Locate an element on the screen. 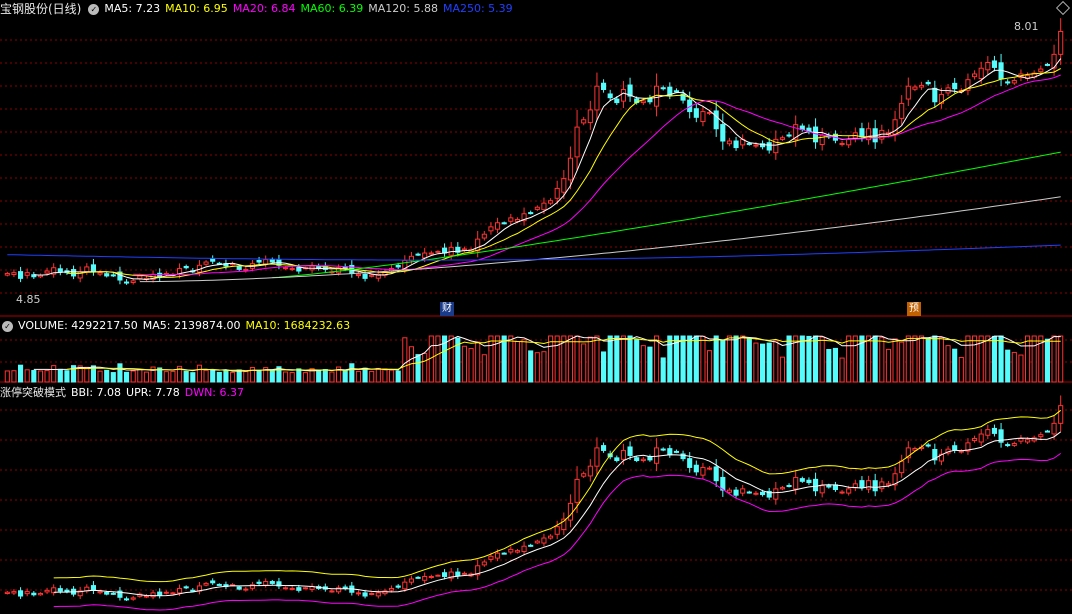 The width and height of the screenshot is (1072, 614). toggle-volume-indicators-icon: ✓ is located at coordinates (7, 326).